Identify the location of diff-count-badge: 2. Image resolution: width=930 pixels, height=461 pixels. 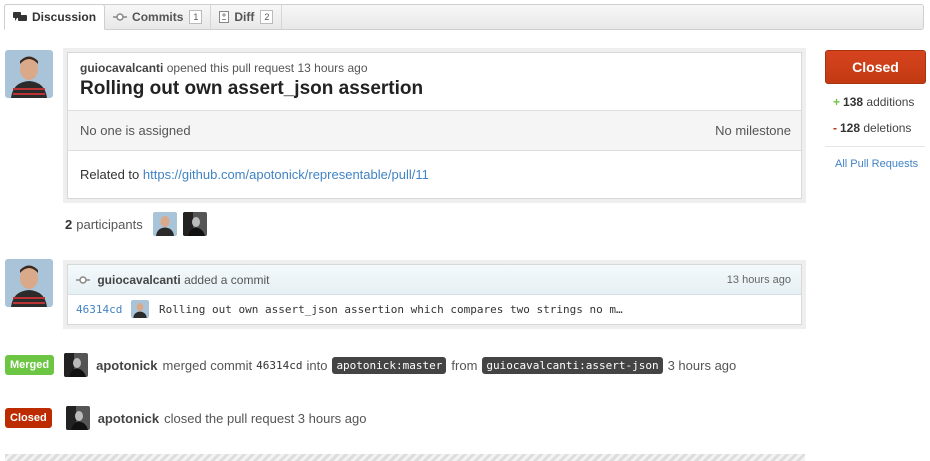
(267, 17).